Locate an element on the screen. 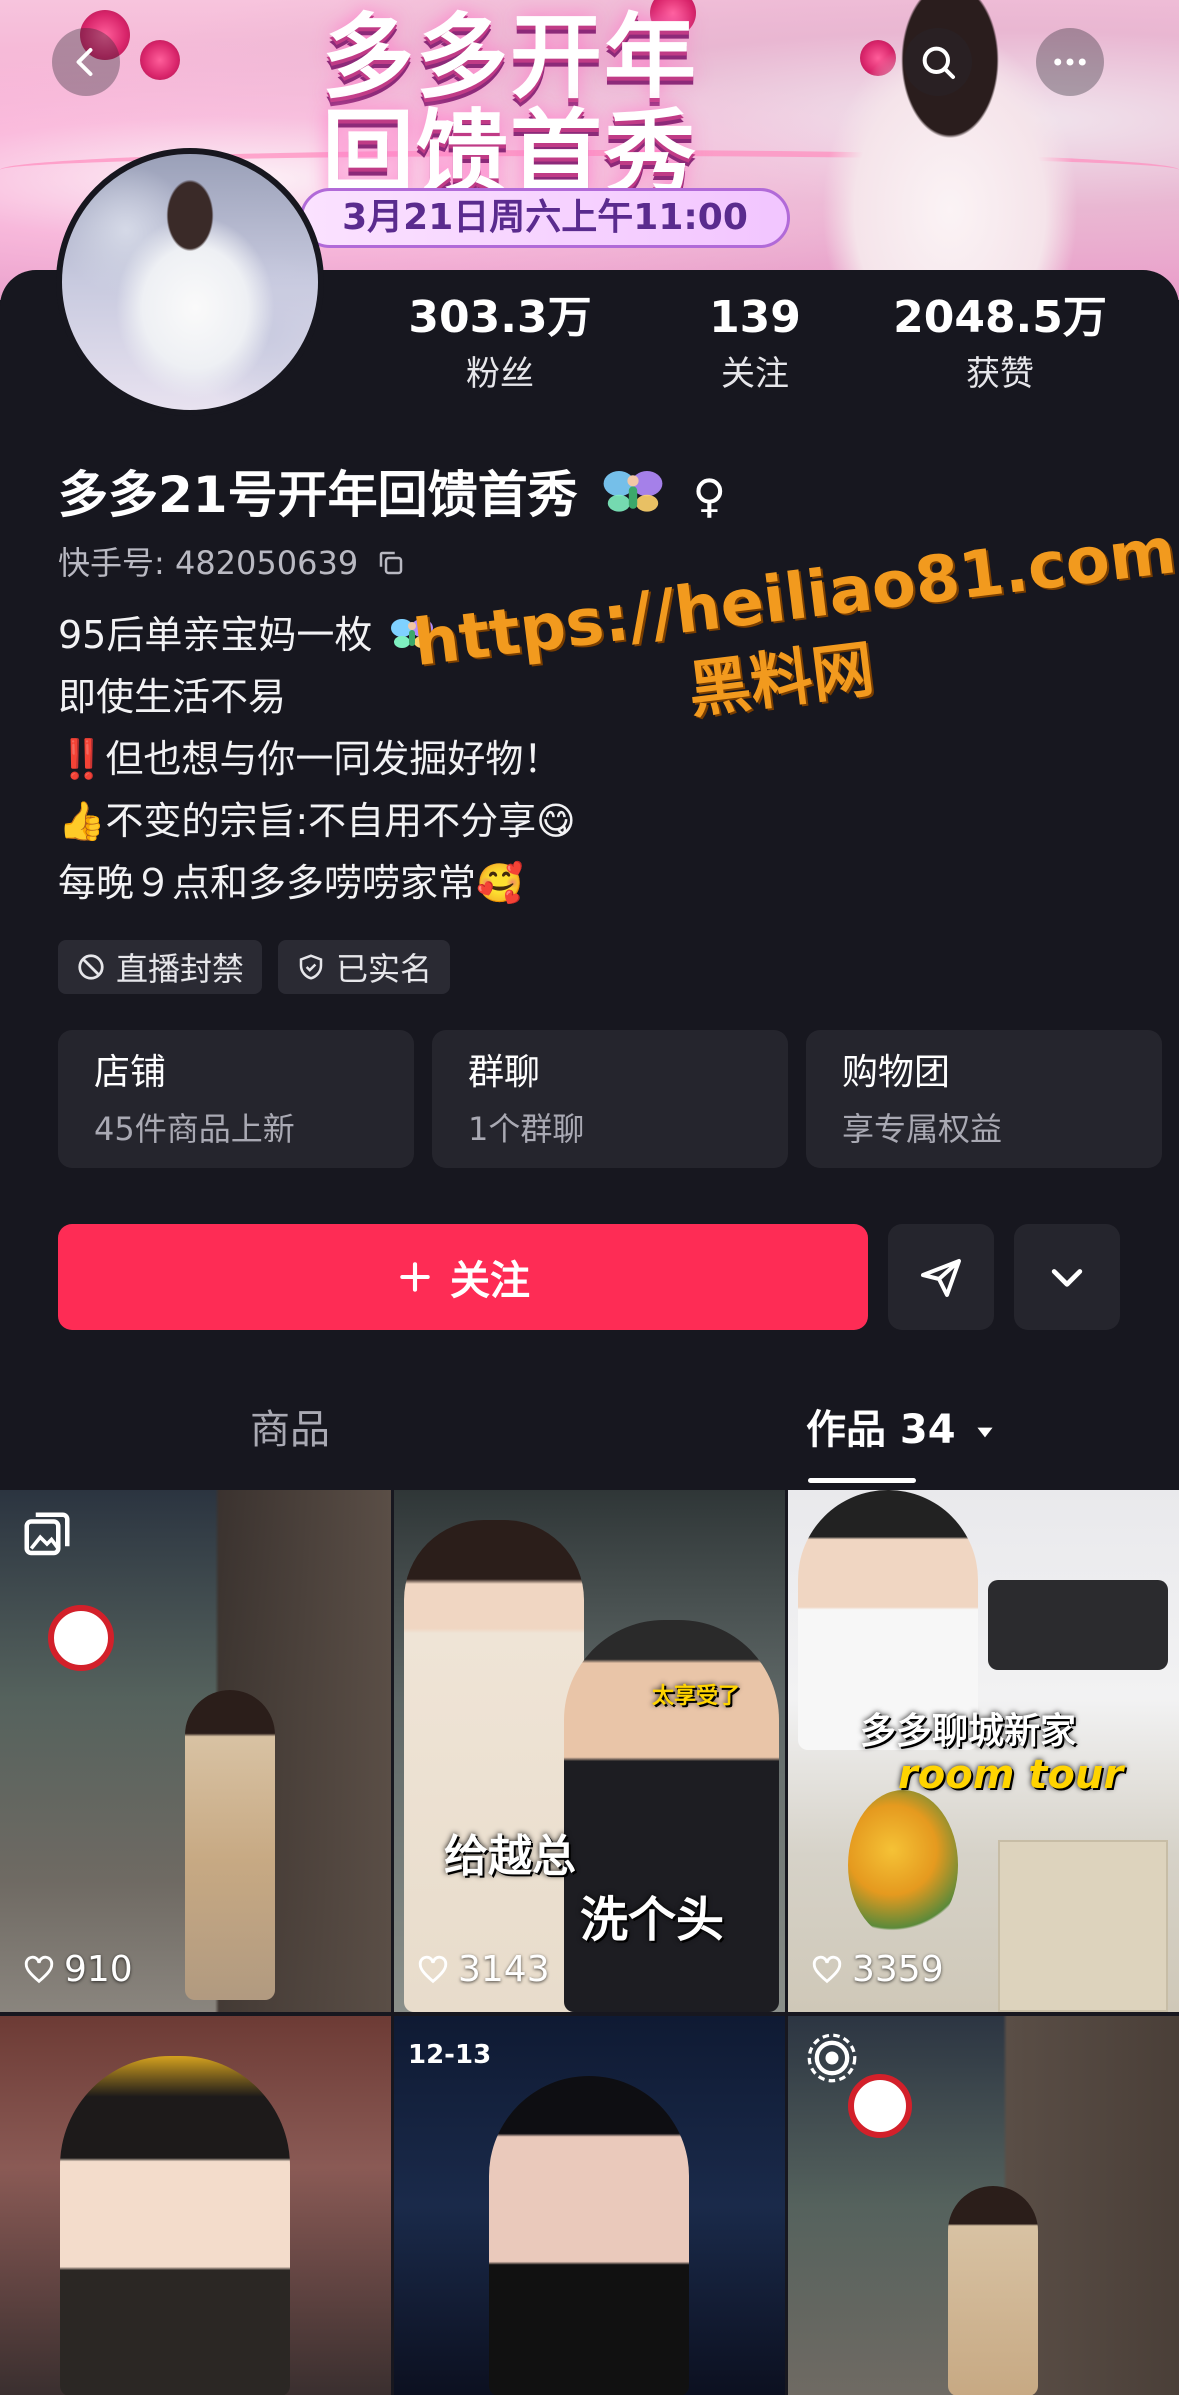 The width and height of the screenshot is (1179, 2395). content-tabs: 商品 作品 34 is located at coordinates (589, 1430).